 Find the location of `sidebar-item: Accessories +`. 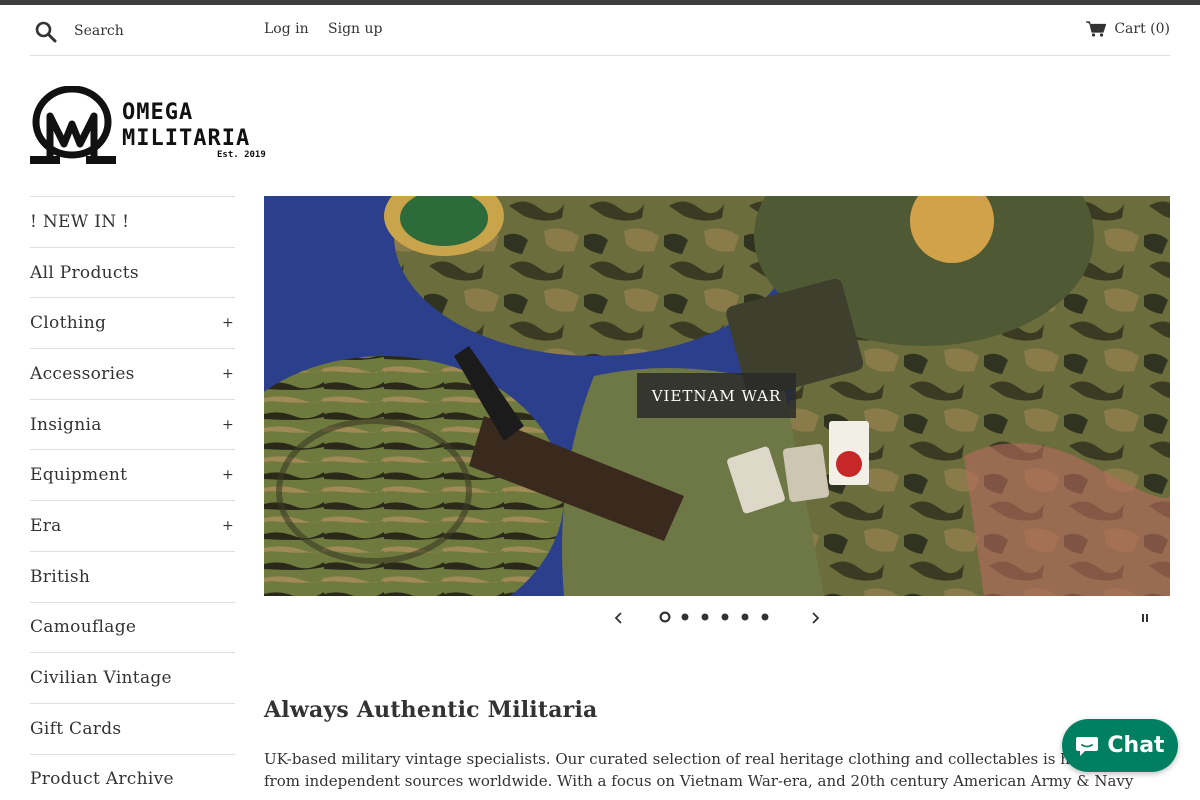

sidebar-item: Accessories + is located at coordinates (132, 373).